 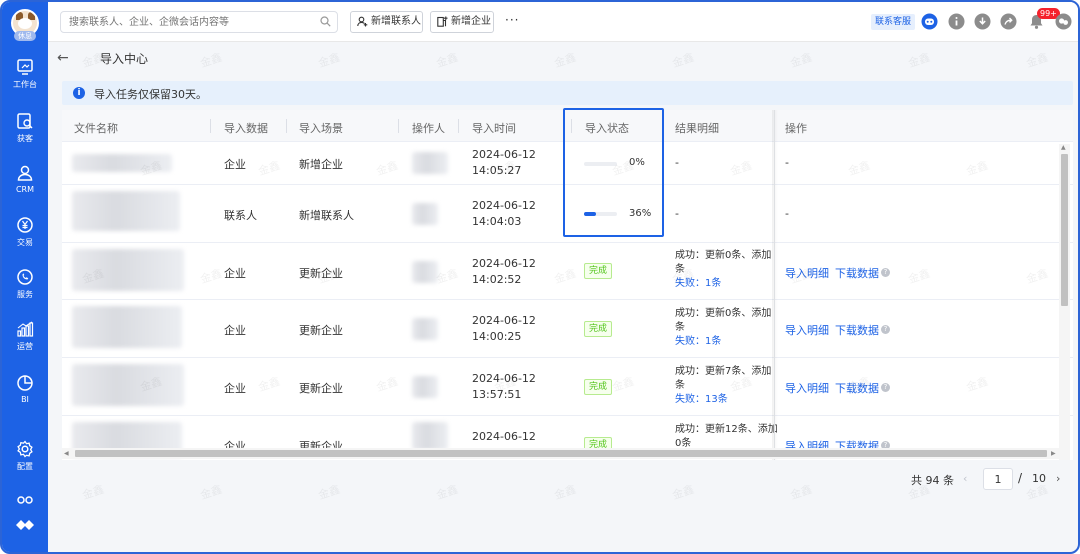 I want to click on page-header: ← 导入中心, so click(x=563, y=58).